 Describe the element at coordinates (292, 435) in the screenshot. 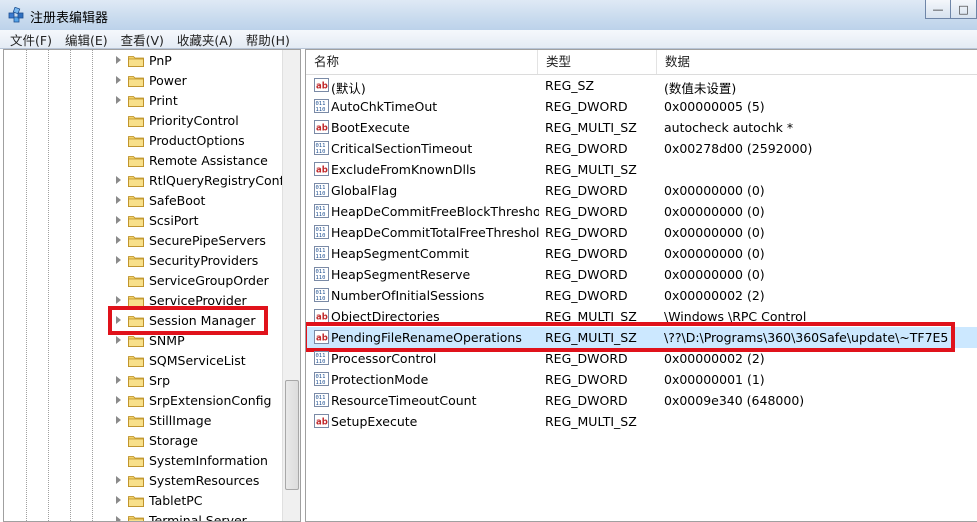

I see `tree-scrollbar-thumb` at that location.